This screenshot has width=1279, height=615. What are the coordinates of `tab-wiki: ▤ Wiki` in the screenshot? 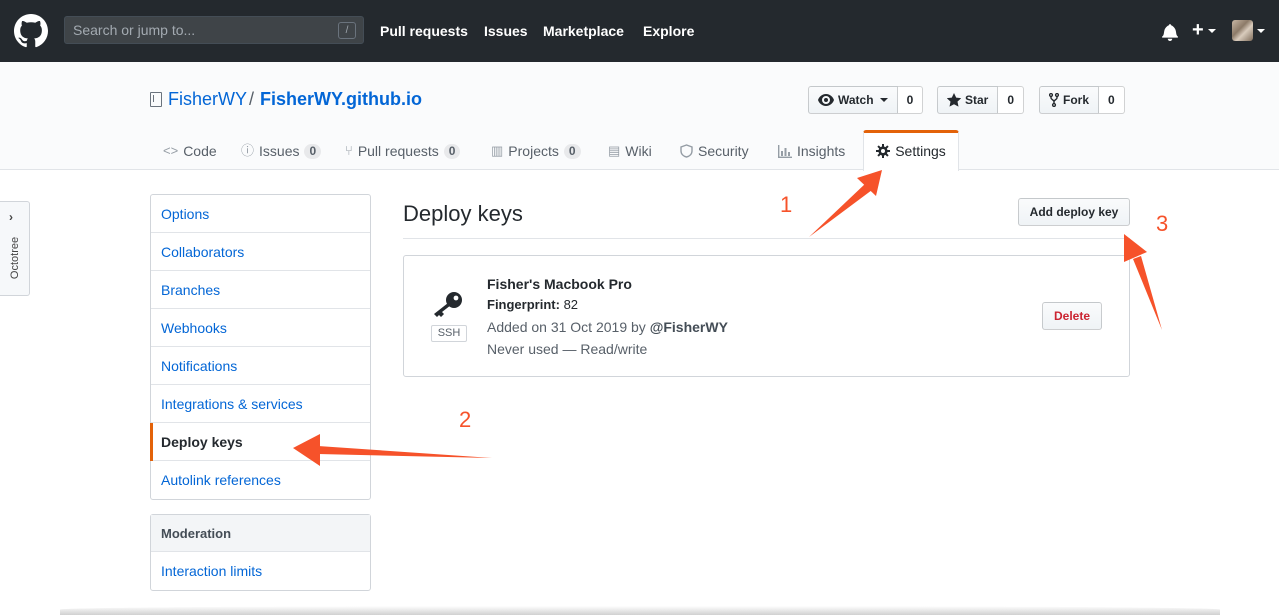 It's located at (630, 151).